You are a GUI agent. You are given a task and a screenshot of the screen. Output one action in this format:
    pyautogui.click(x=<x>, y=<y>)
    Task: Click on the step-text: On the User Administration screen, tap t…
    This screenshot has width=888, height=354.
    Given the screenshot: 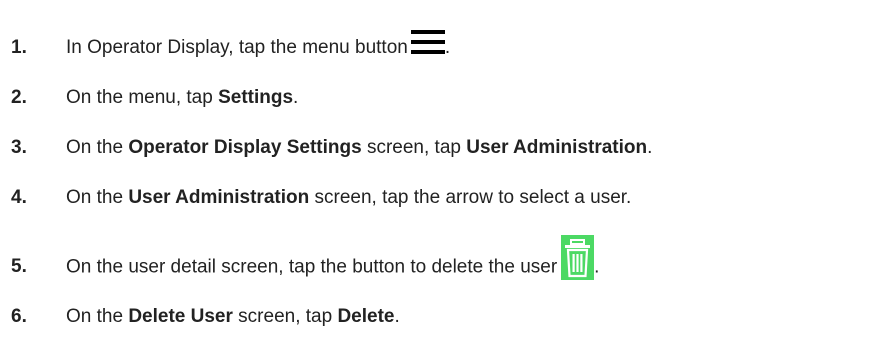 What is the action you would take?
    pyautogui.click(x=349, y=197)
    